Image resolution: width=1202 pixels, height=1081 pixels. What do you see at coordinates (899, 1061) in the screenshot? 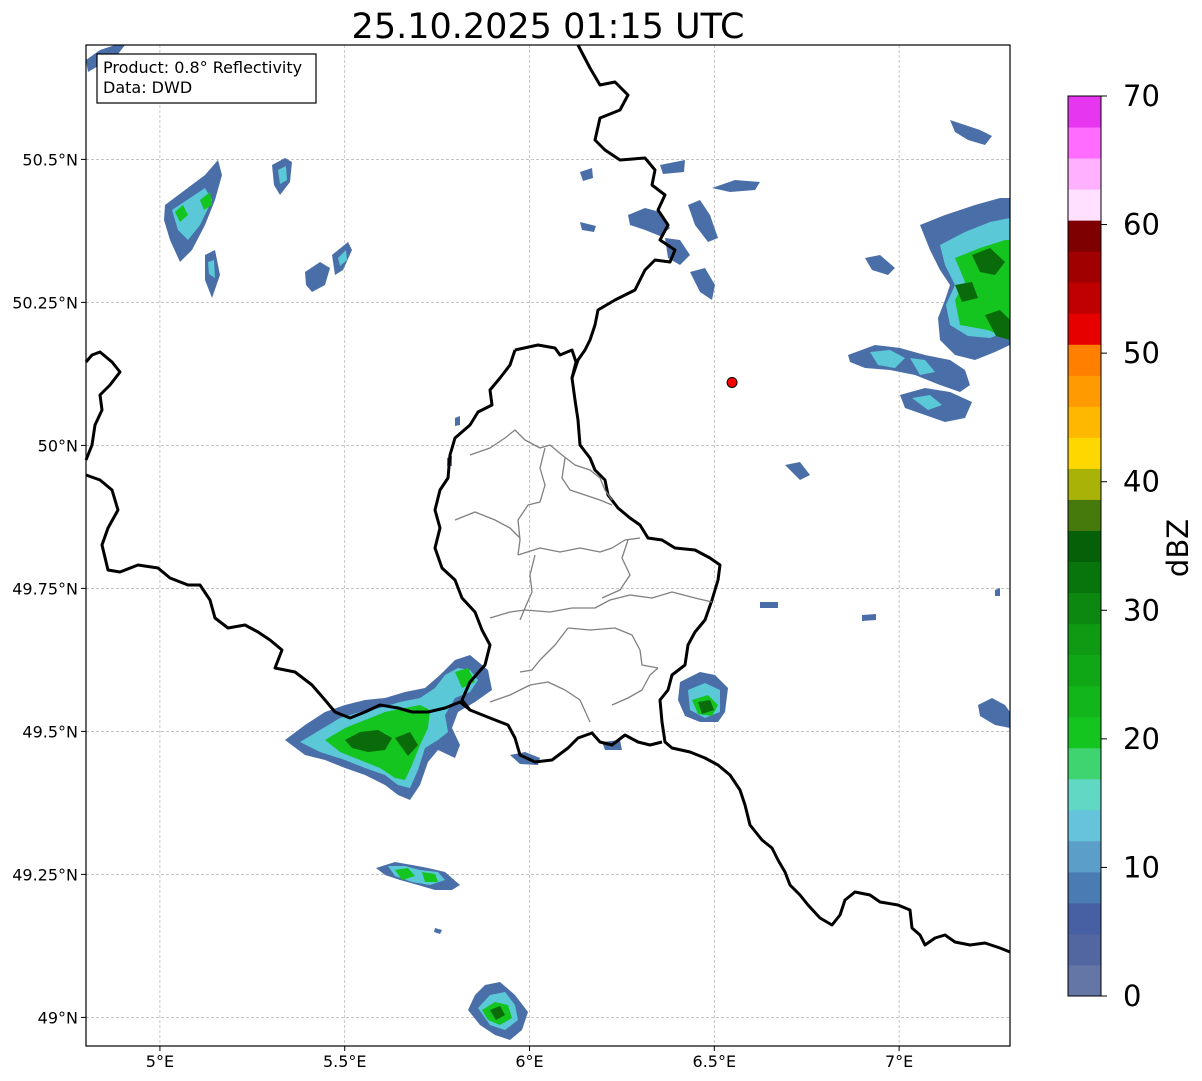
I see `lon-tick-label: 7°E` at bounding box center [899, 1061].